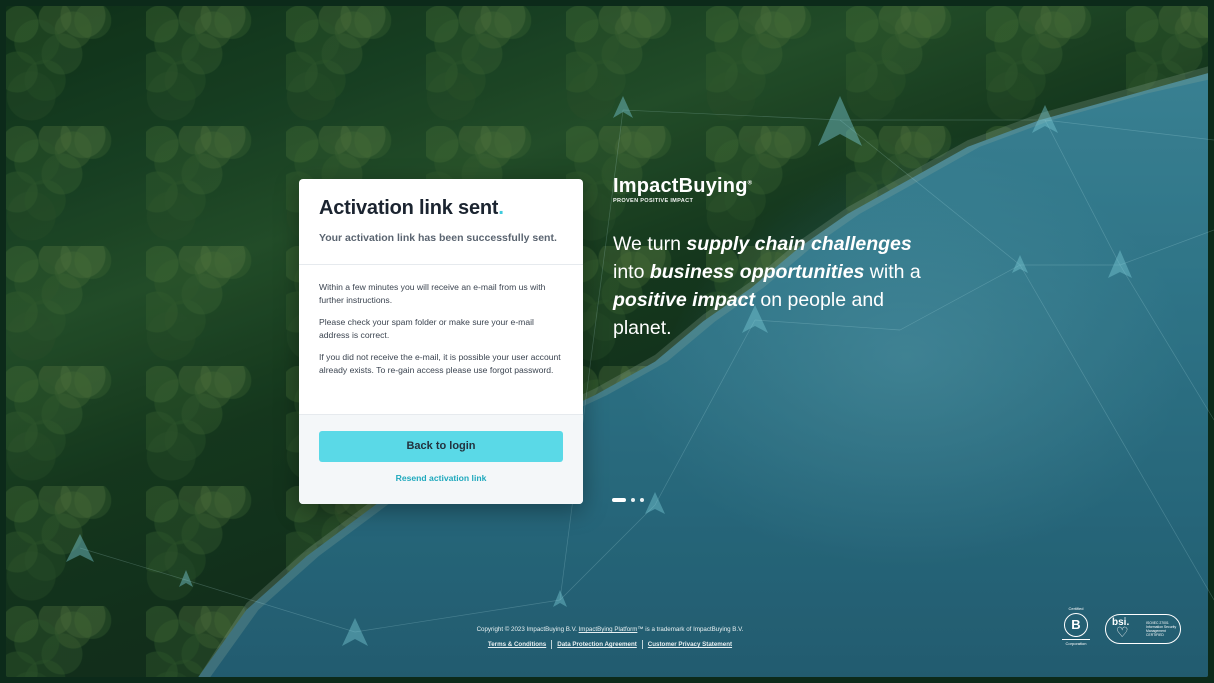 This screenshot has height=683, width=1214. Describe the element at coordinates (597, 644) in the screenshot. I see `data-protection-link: Data Protection Agreement` at that location.